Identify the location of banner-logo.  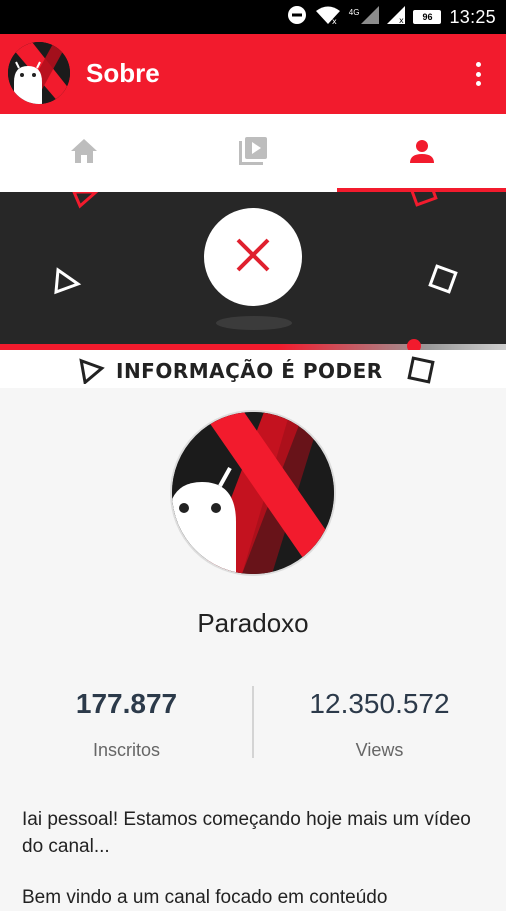
(253, 257).